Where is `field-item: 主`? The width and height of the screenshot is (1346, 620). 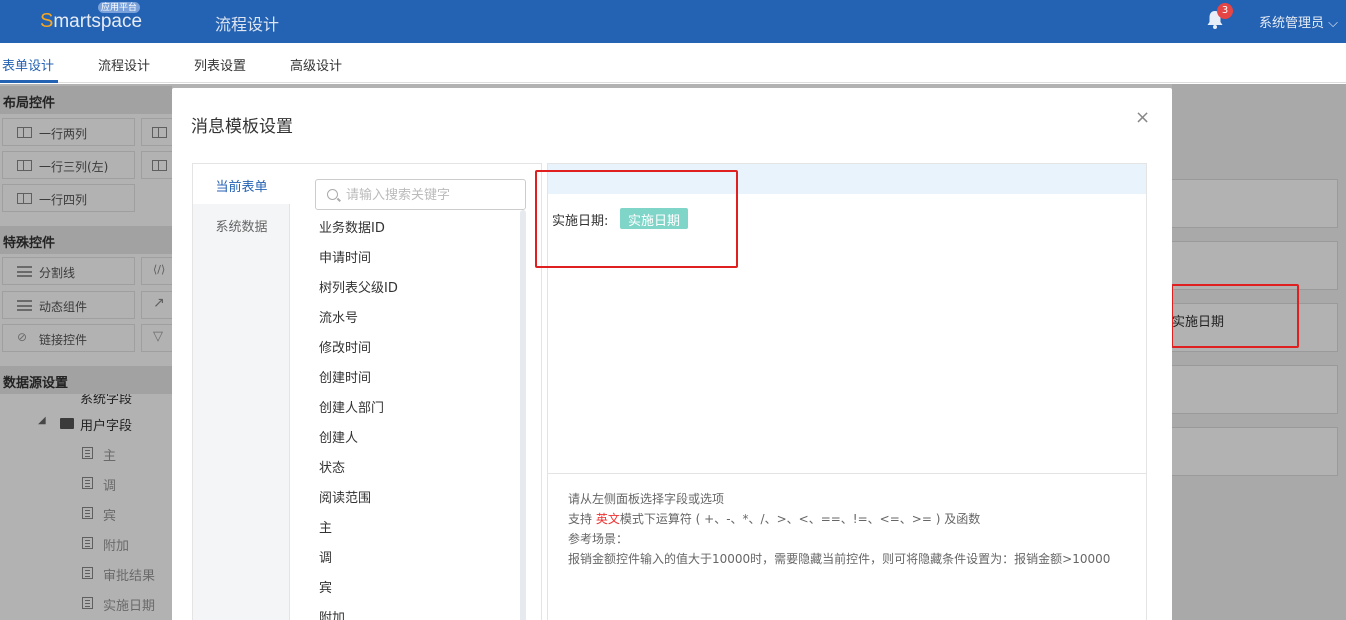 field-item: 主 is located at coordinates (325, 526).